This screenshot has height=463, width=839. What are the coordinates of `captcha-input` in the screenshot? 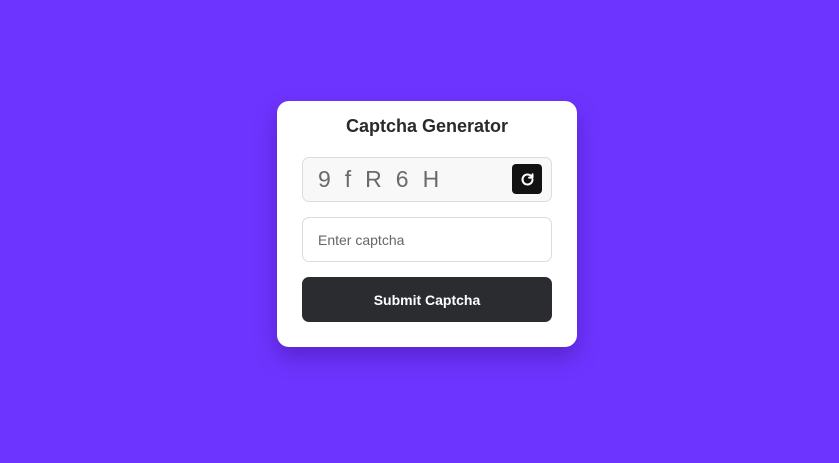 It's located at (427, 239).